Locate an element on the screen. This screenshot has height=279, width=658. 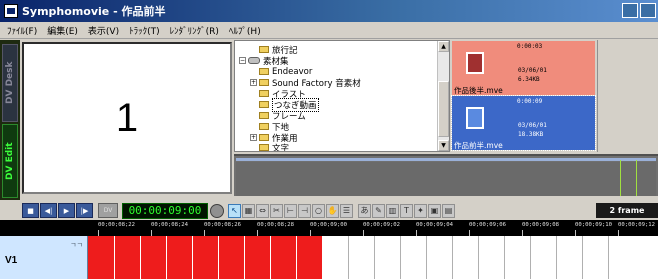
track-header-v1: ㄱㄱ V1 is located at coordinates (44, 257).